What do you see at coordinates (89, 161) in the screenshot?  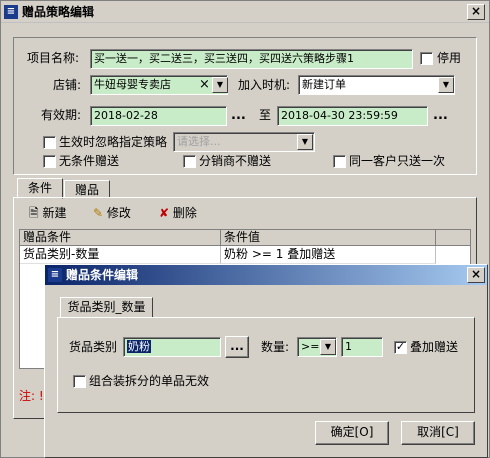 I see `no-condition-label: 无条件赠送` at bounding box center [89, 161].